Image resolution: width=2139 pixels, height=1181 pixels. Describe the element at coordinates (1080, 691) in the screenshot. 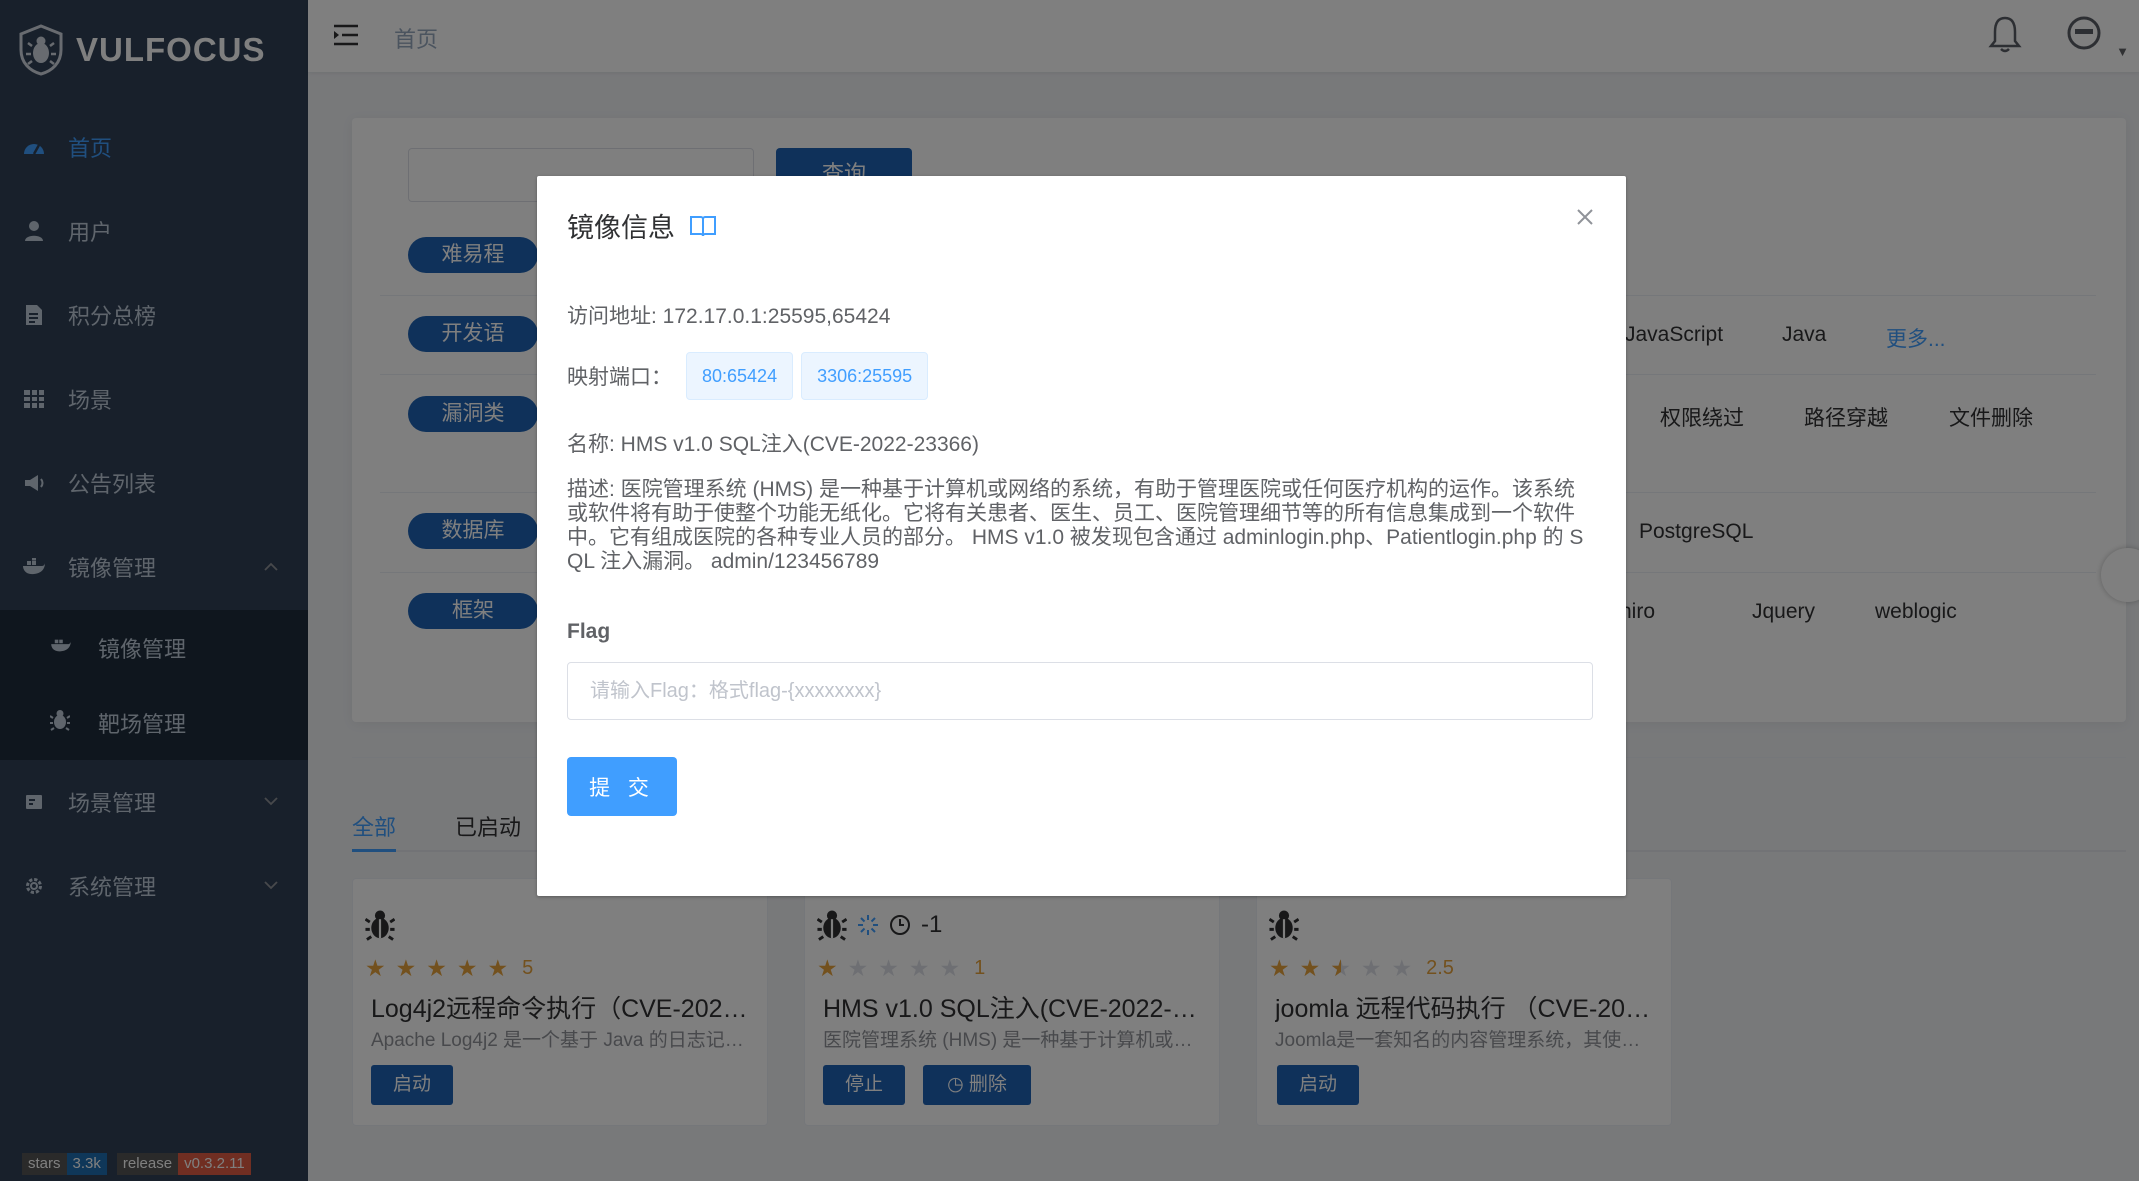

I see `flag-input` at that location.